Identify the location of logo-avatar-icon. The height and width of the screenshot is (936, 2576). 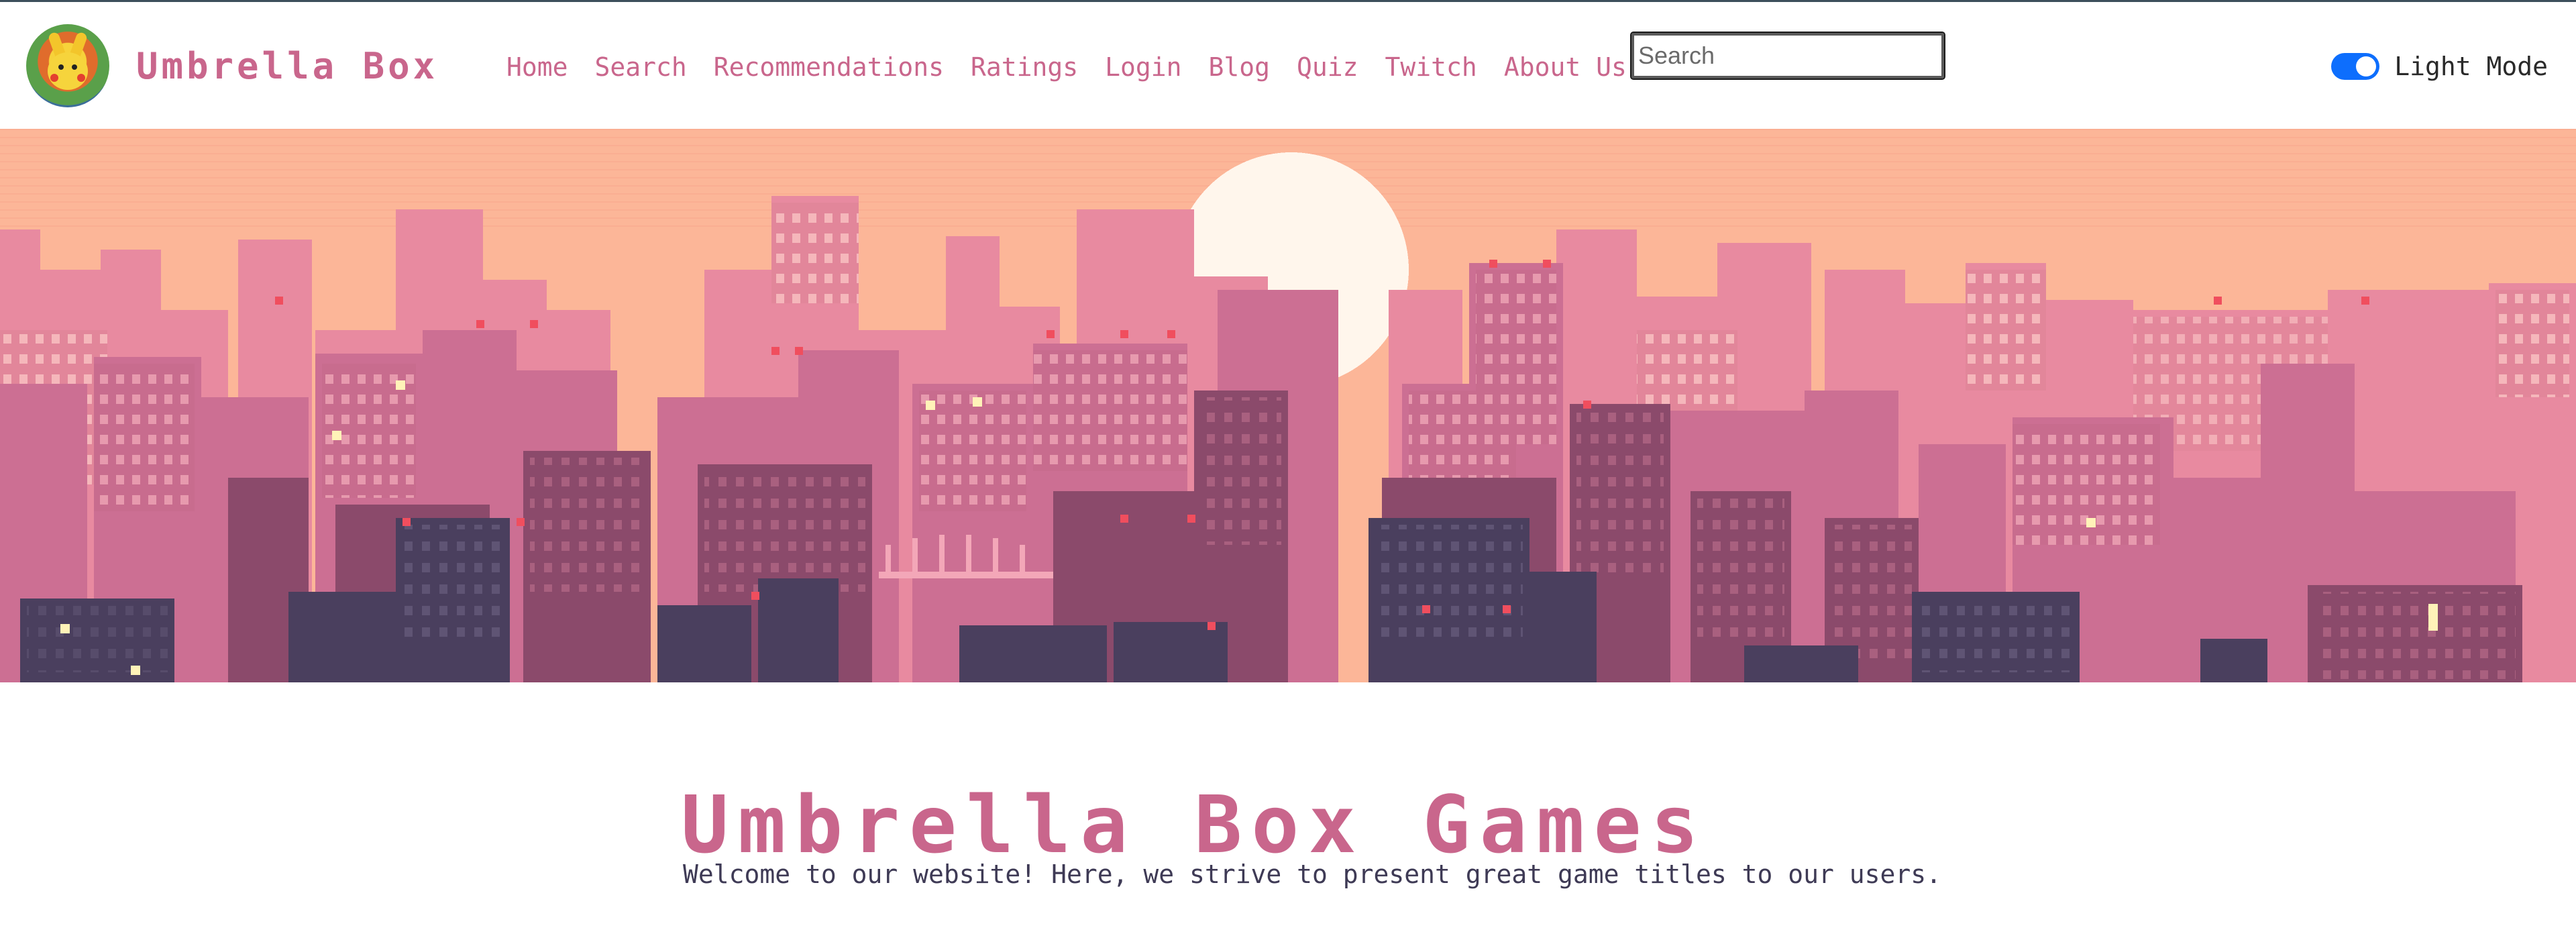
(67, 65).